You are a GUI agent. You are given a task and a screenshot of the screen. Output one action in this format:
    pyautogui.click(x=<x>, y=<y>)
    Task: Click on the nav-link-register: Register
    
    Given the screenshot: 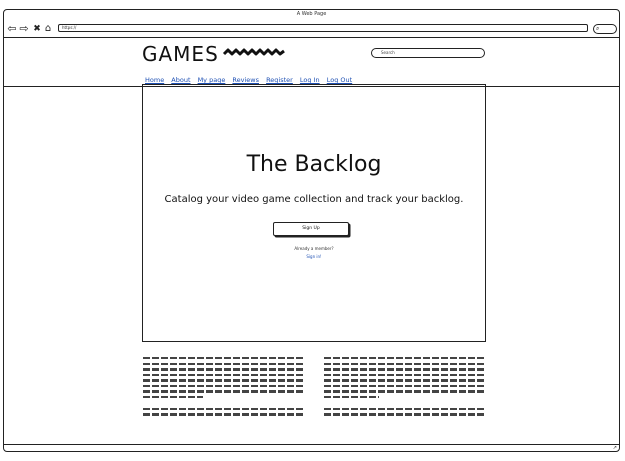 What is the action you would take?
    pyautogui.click(x=279, y=80)
    